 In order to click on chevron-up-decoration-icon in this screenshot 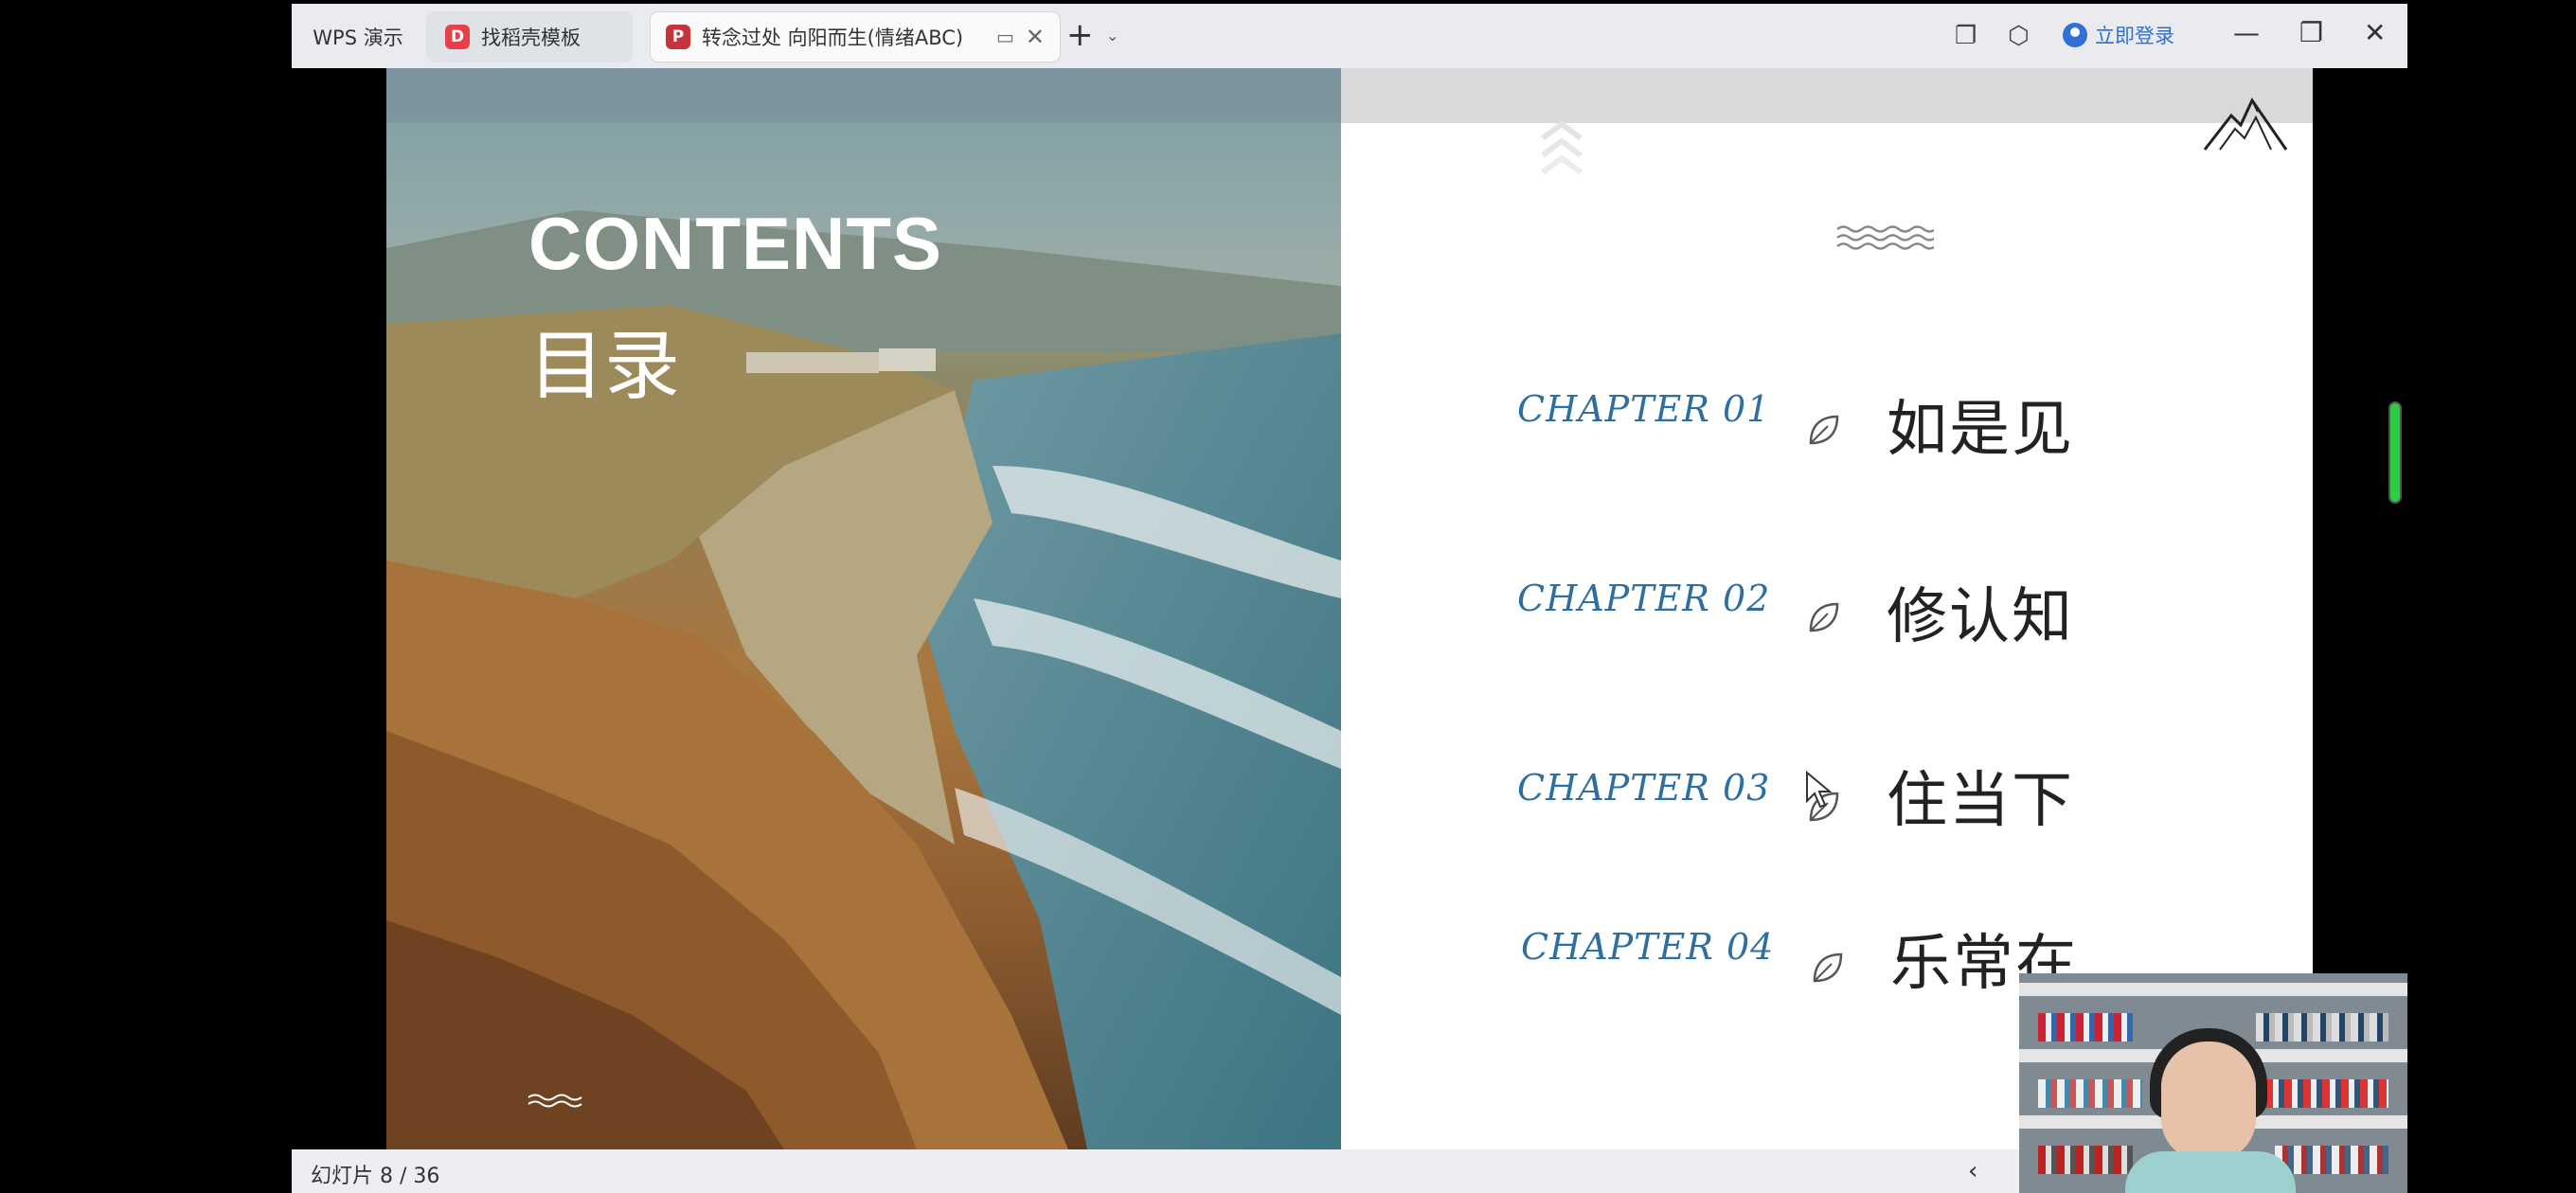, I will do `click(1562, 147)`.